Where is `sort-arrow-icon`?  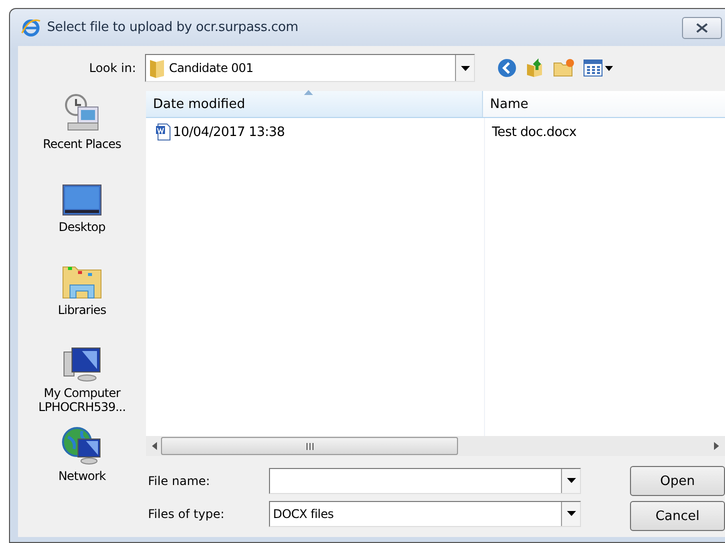 sort-arrow-icon is located at coordinates (308, 92).